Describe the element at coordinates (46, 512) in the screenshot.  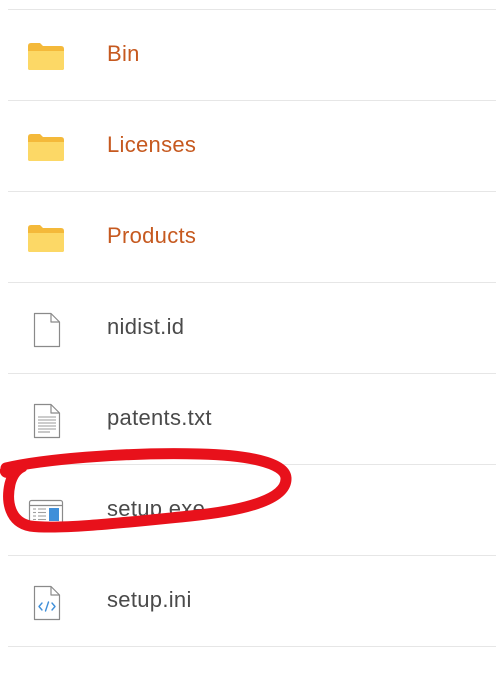
I see `application-icon` at that location.